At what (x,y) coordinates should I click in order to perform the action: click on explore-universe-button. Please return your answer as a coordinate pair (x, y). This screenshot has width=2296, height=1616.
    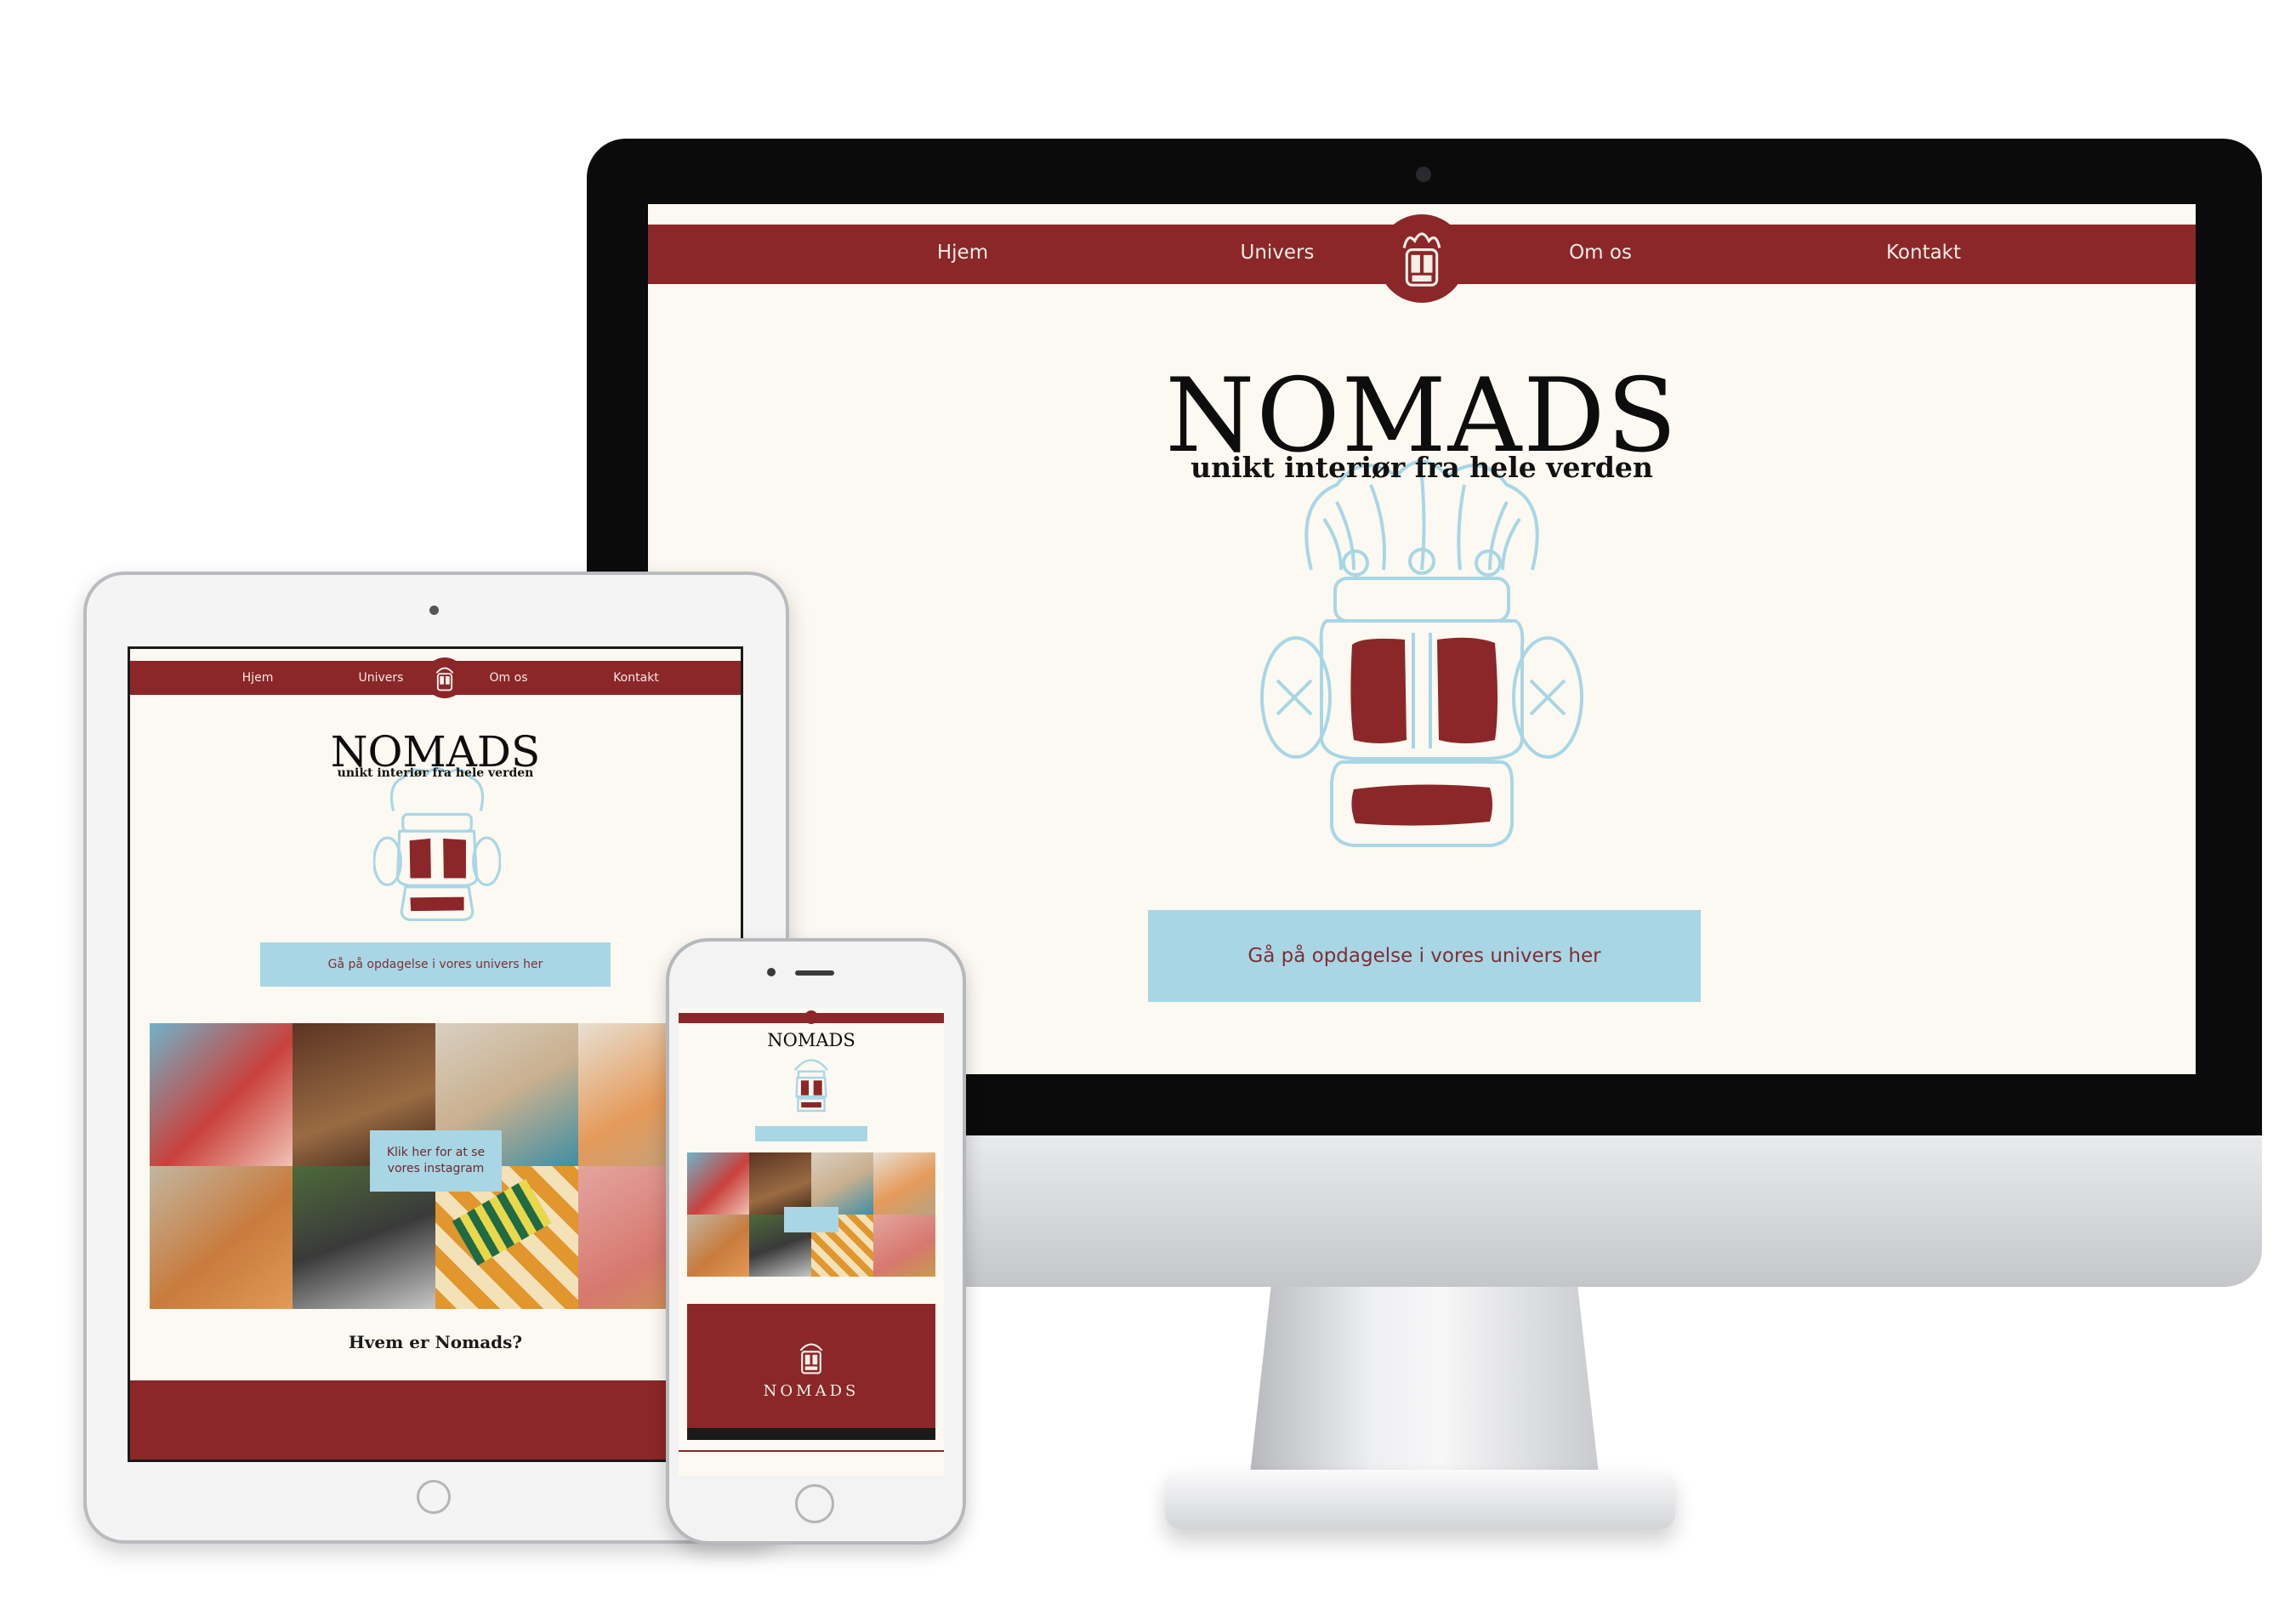
    Looking at the image, I should click on (811, 1133).